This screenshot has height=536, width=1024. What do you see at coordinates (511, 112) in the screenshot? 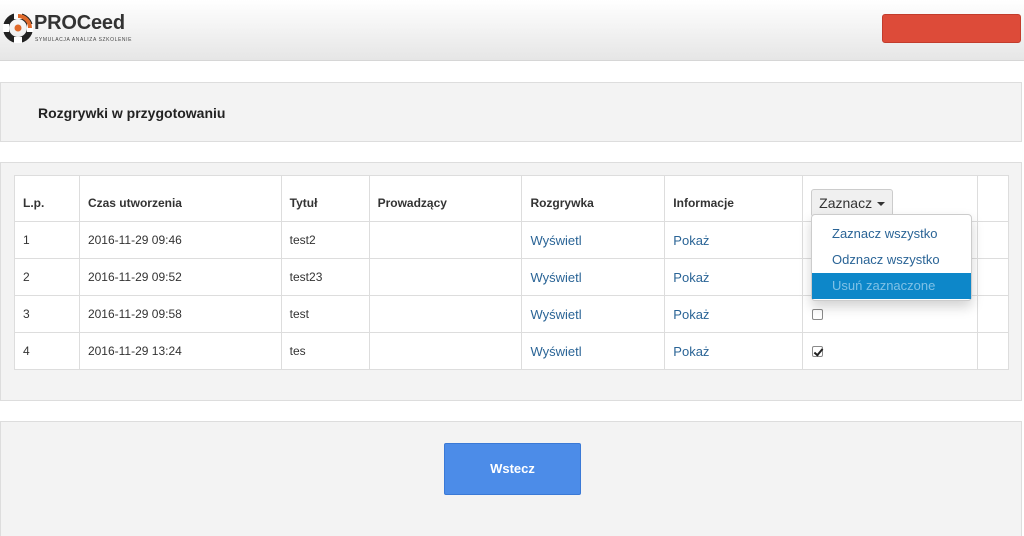
I see `title-panel: Rozgrywki w przygotowaniu` at bounding box center [511, 112].